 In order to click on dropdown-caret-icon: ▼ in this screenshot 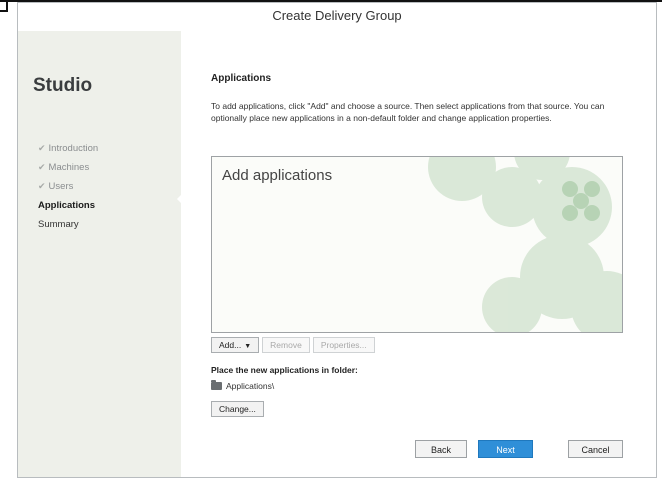, I will do `click(248, 346)`.